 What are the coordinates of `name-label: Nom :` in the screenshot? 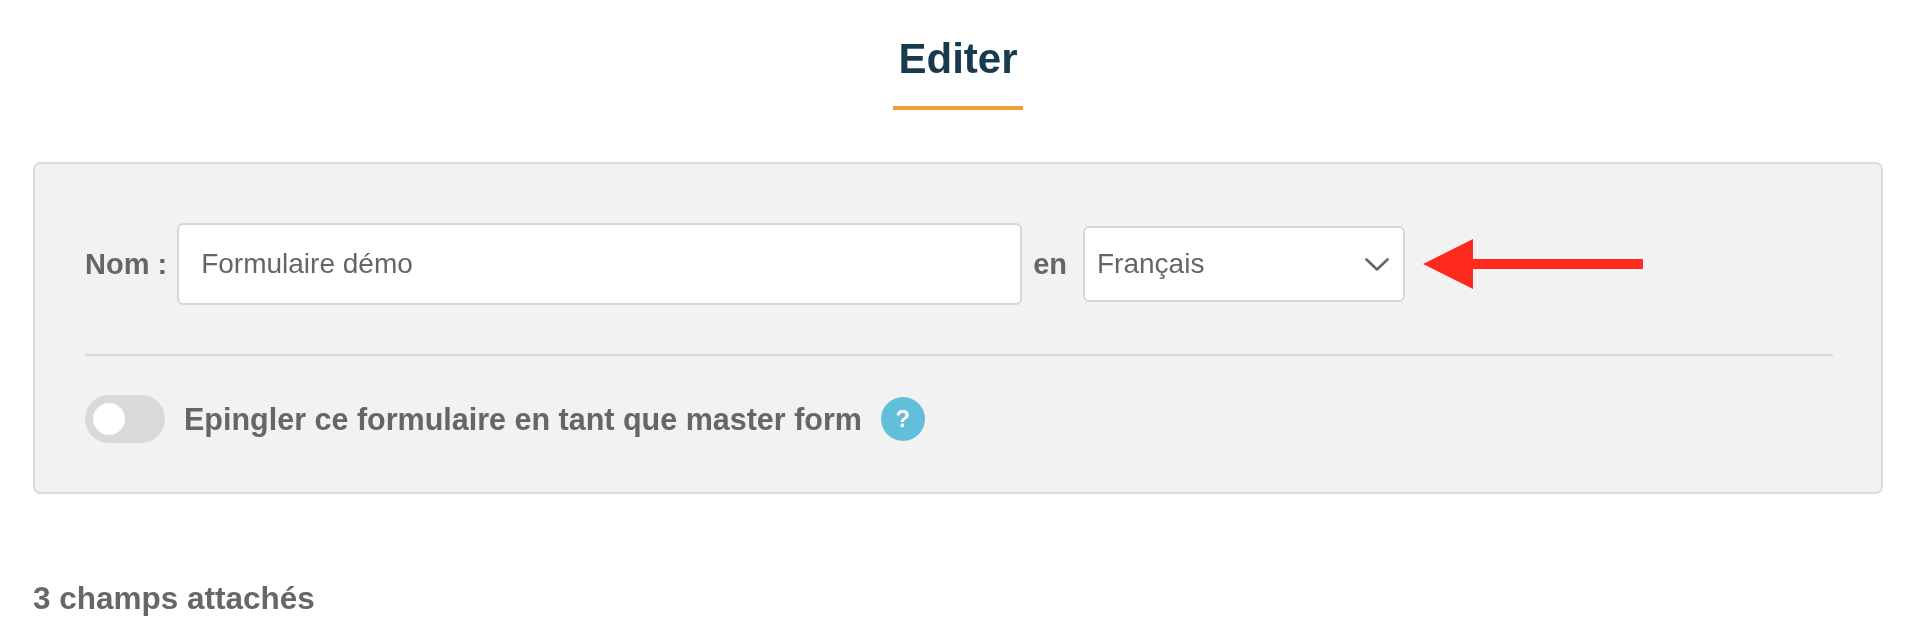 It's located at (126, 264).